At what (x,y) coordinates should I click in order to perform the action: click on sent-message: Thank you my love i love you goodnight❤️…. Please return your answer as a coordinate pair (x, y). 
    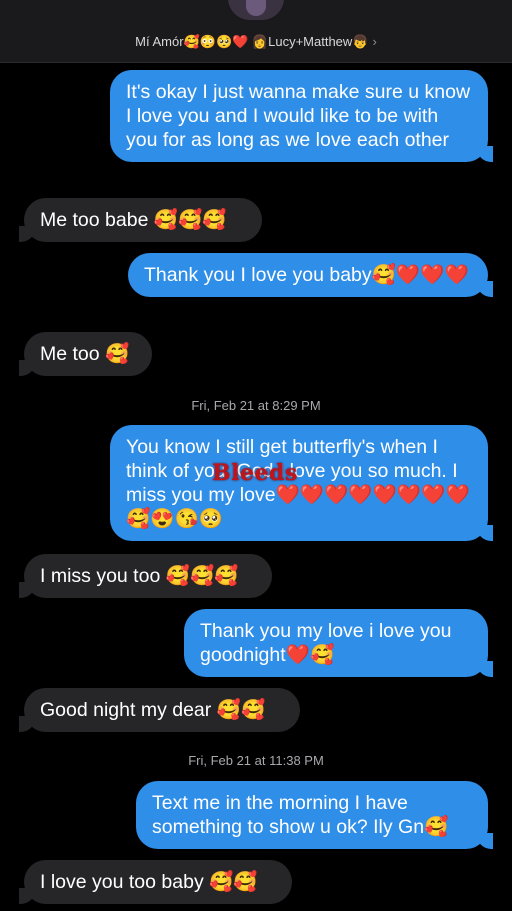
    Looking at the image, I should click on (338, 643).